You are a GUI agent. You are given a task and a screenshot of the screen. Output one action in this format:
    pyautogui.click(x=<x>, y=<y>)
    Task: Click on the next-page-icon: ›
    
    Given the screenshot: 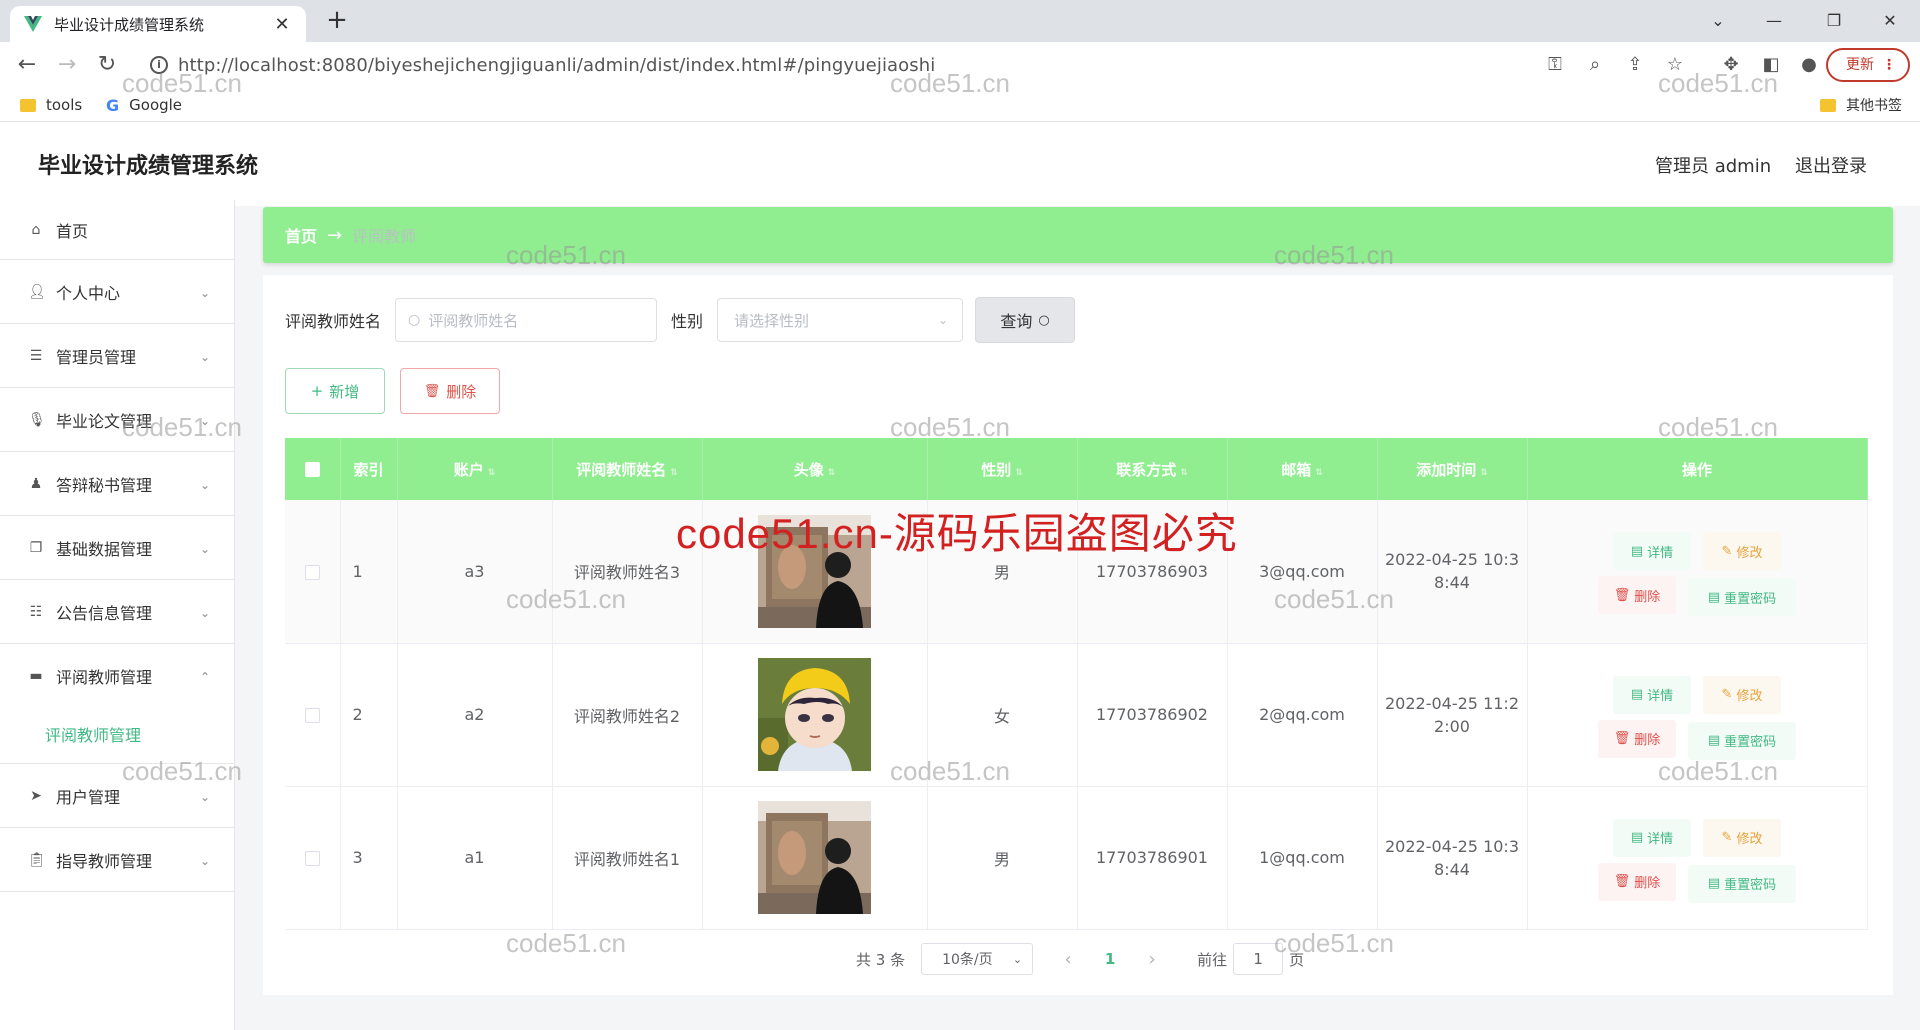 What is the action you would take?
    pyautogui.click(x=1152, y=959)
    